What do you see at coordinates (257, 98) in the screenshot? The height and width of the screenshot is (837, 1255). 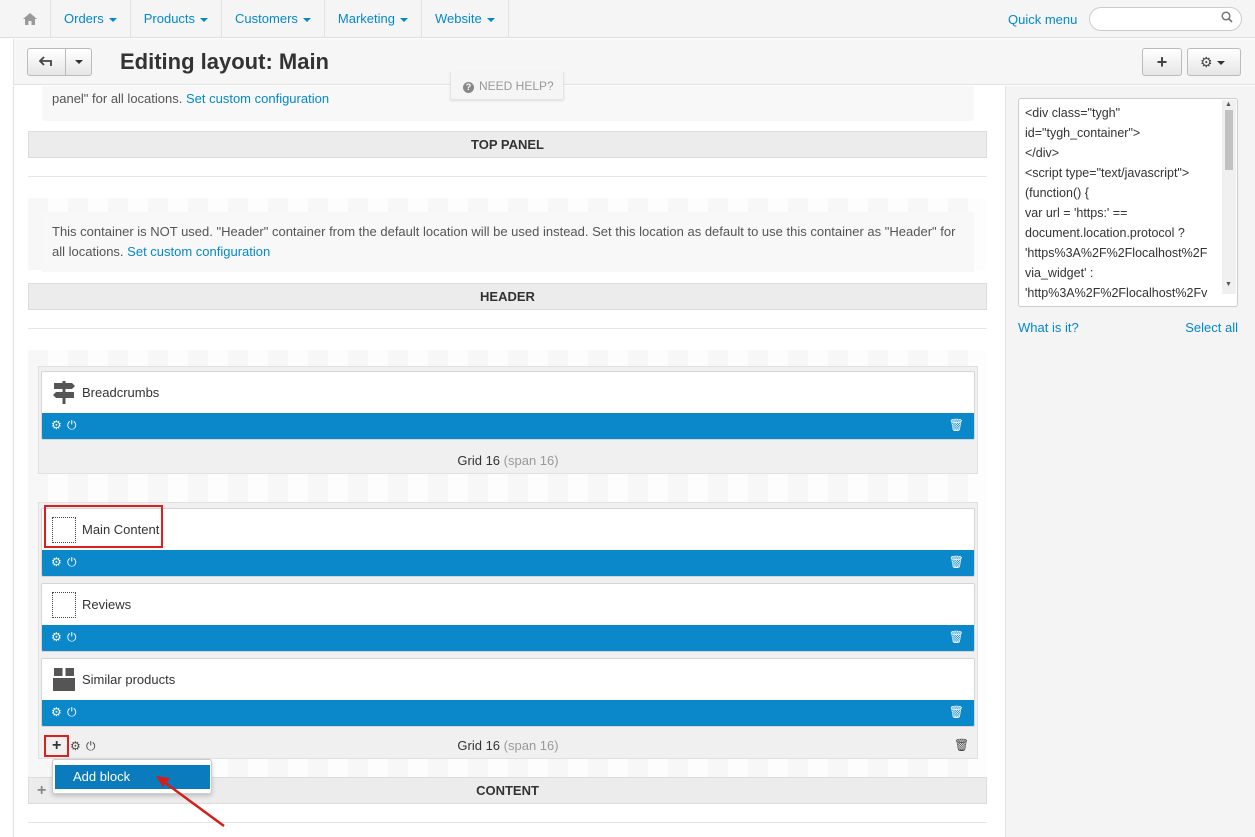 I see `top-panel-custom-config-link: Set custom configuration` at bounding box center [257, 98].